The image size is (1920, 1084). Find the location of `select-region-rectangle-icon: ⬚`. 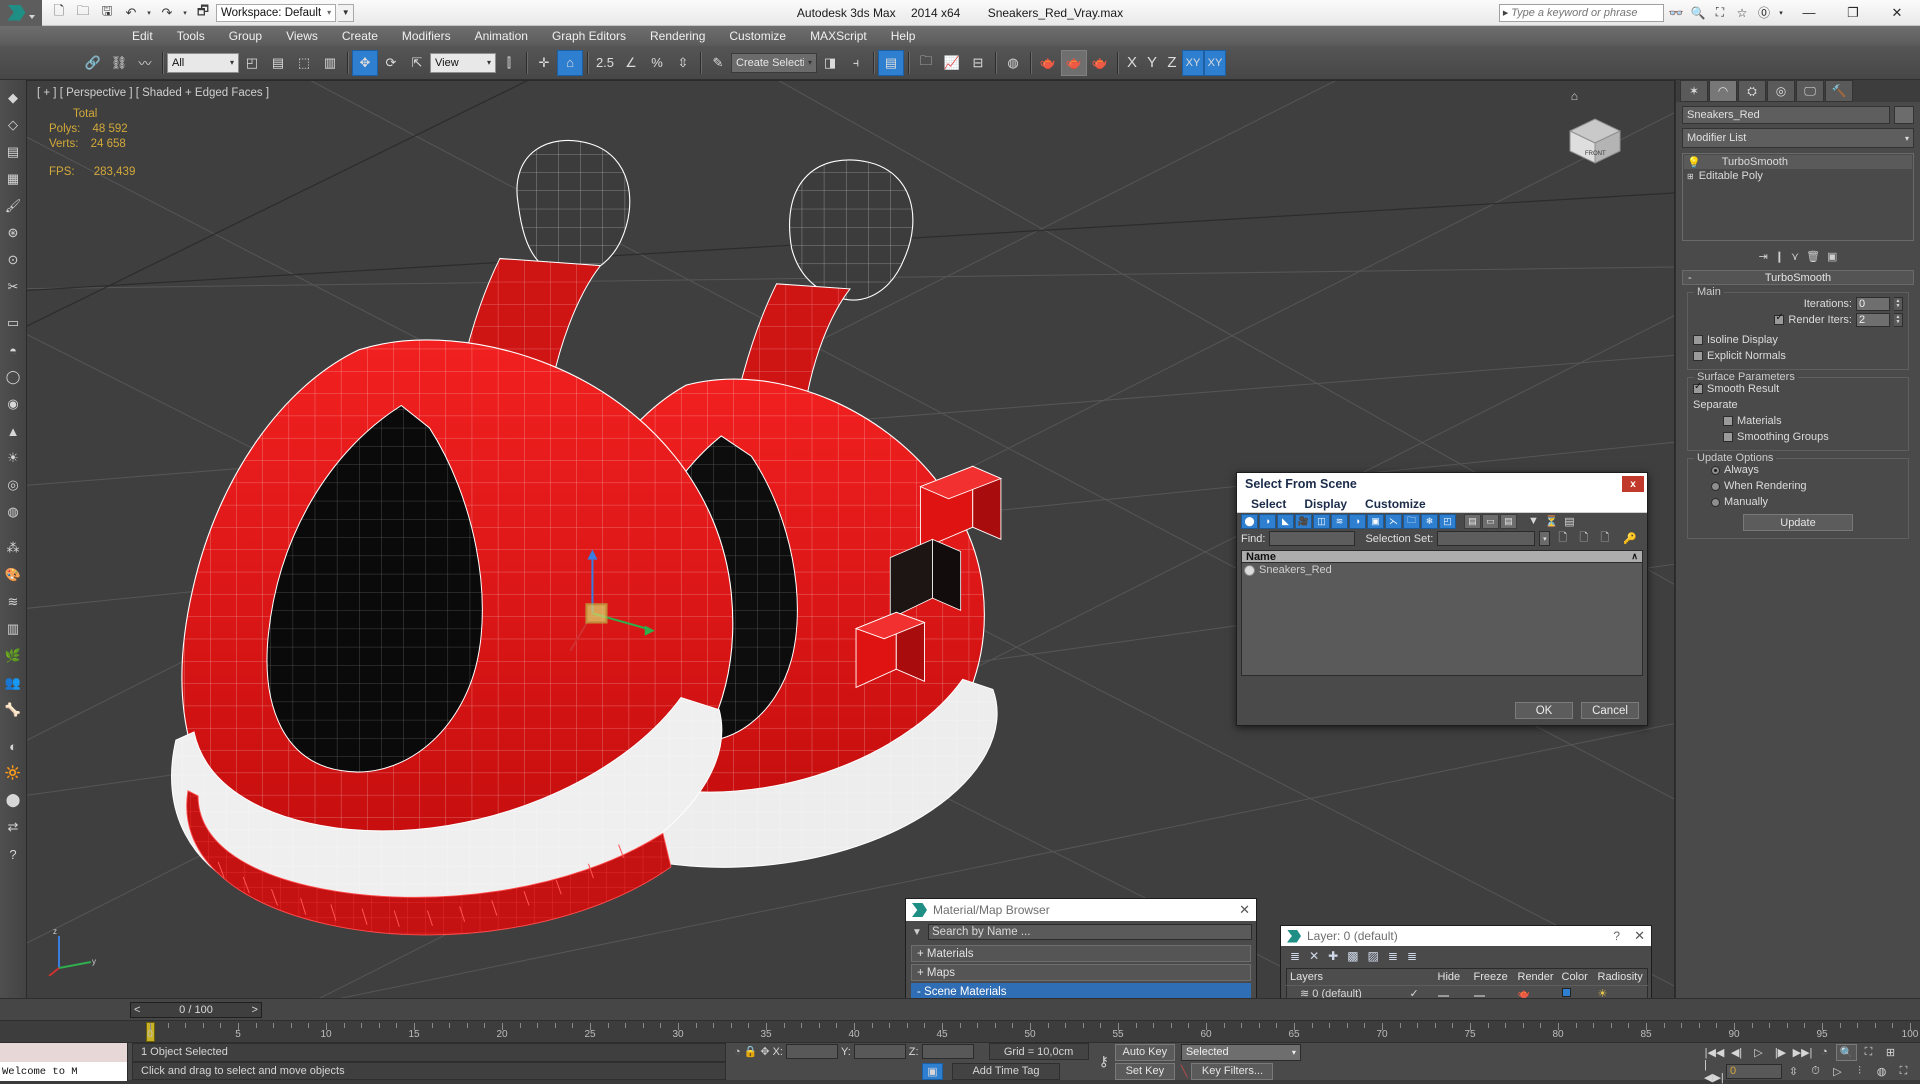

select-region-rectangle-icon: ⬚ is located at coordinates (304, 63).